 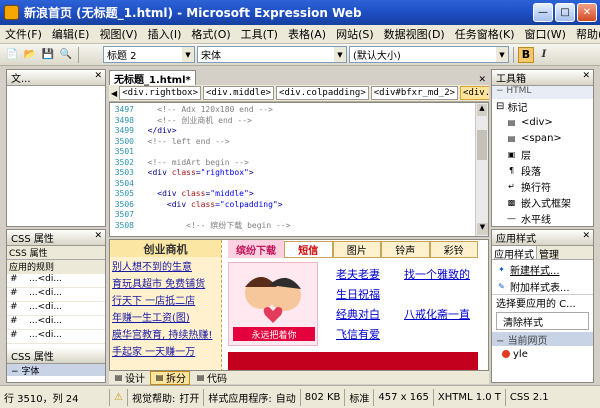 I want to click on download-link: 八戒化斋一直, so click(x=437, y=314).